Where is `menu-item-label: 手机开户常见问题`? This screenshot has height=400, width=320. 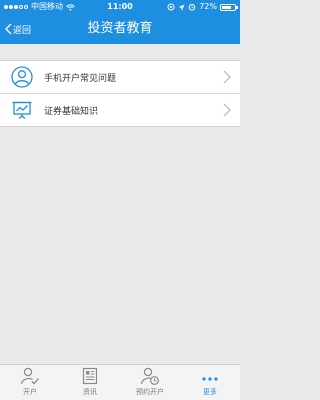
menu-item-label: 手机开户常见问题 is located at coordinates (80, 78).